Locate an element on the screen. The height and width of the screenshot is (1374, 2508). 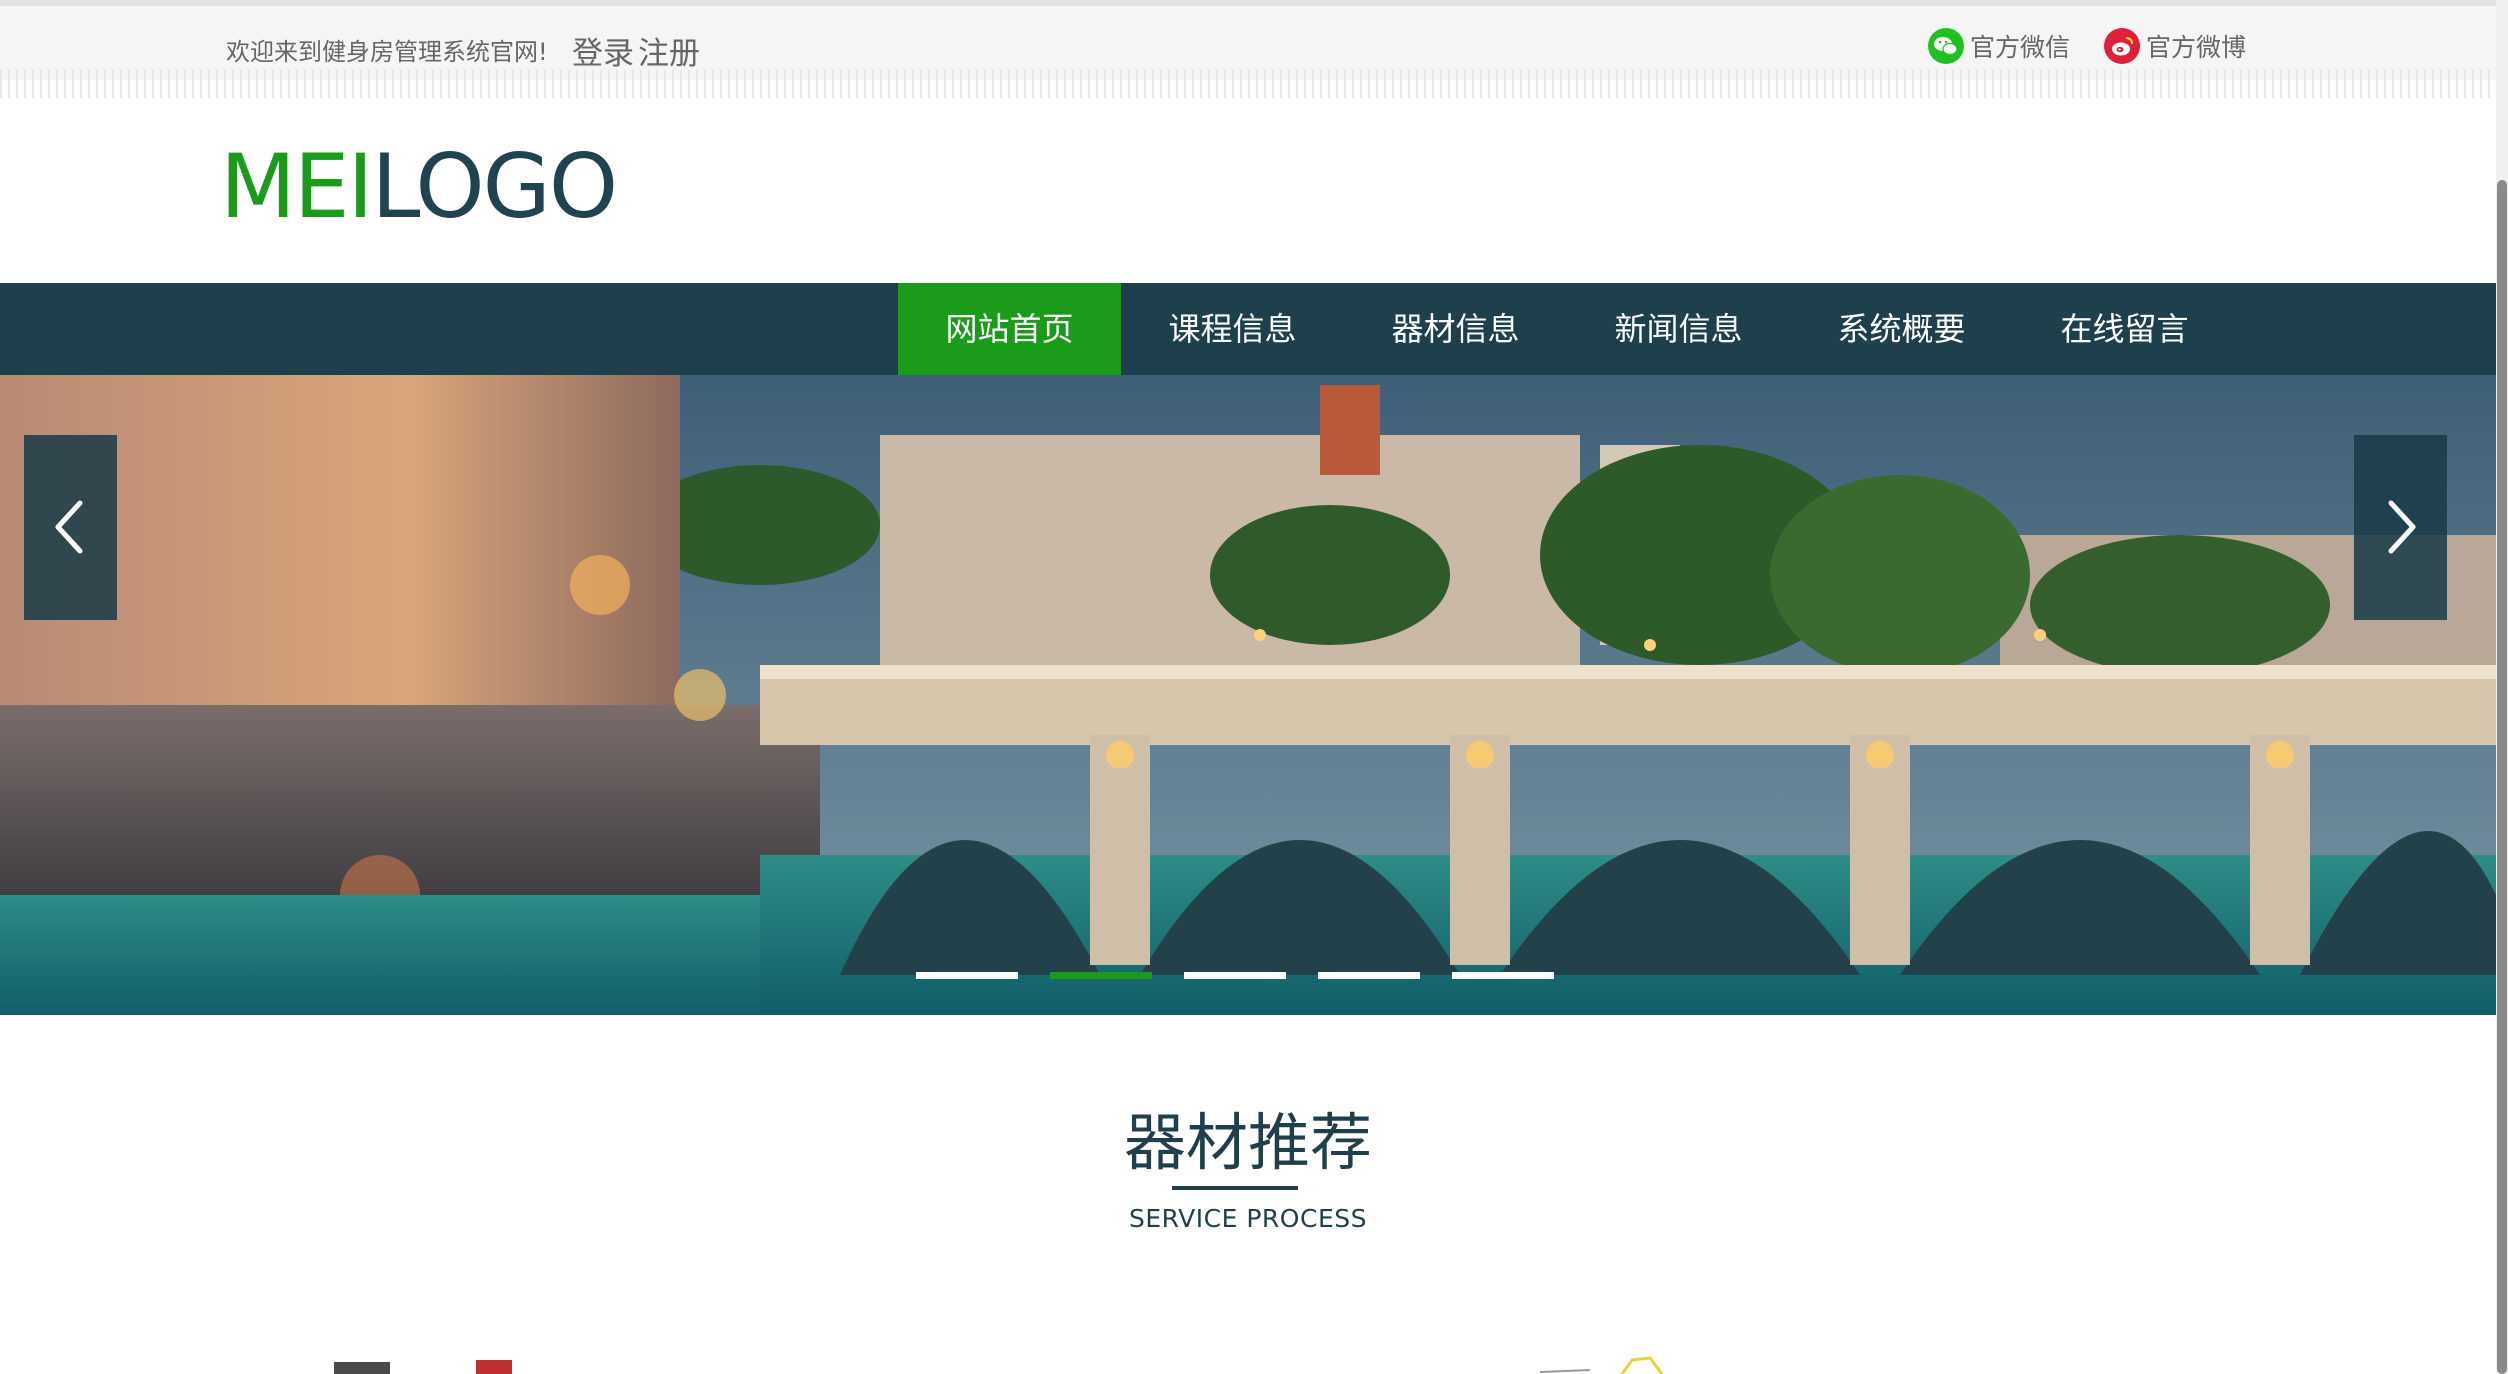
register-link: 注册 is located at coordinates (669, 50).